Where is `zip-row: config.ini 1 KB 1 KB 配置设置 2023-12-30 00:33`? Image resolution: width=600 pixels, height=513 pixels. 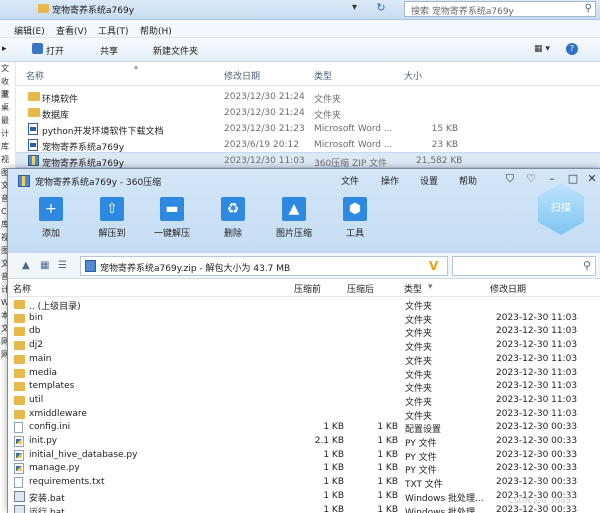
zip-row: config.ini 1 KB 1 KB 配置设置 2023-12-30 00:33 is located at coordinates (304, 428).